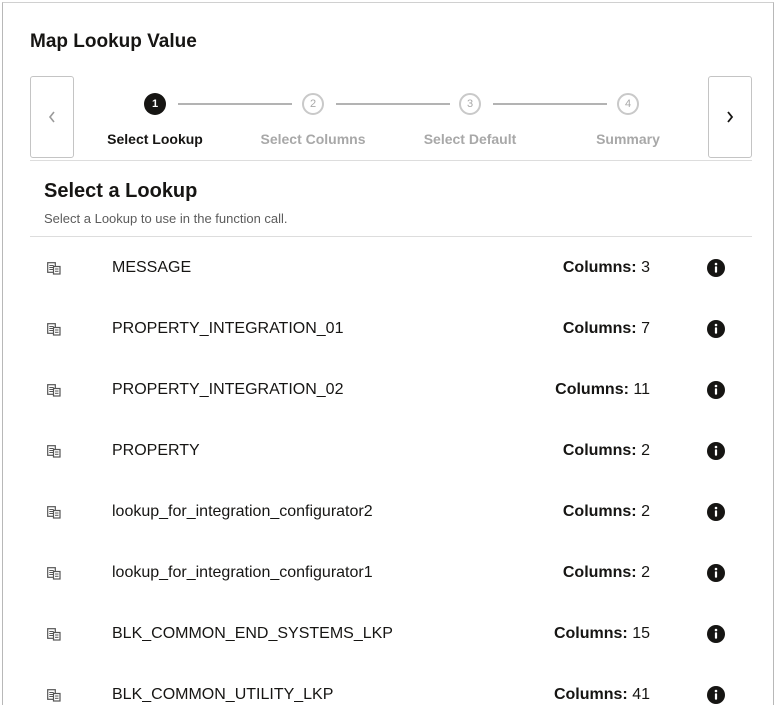  What do you see at coordinates (313, 139) in the screenshot?
I see `step-2-label: Select Columns` at bounding box center [313, 139].